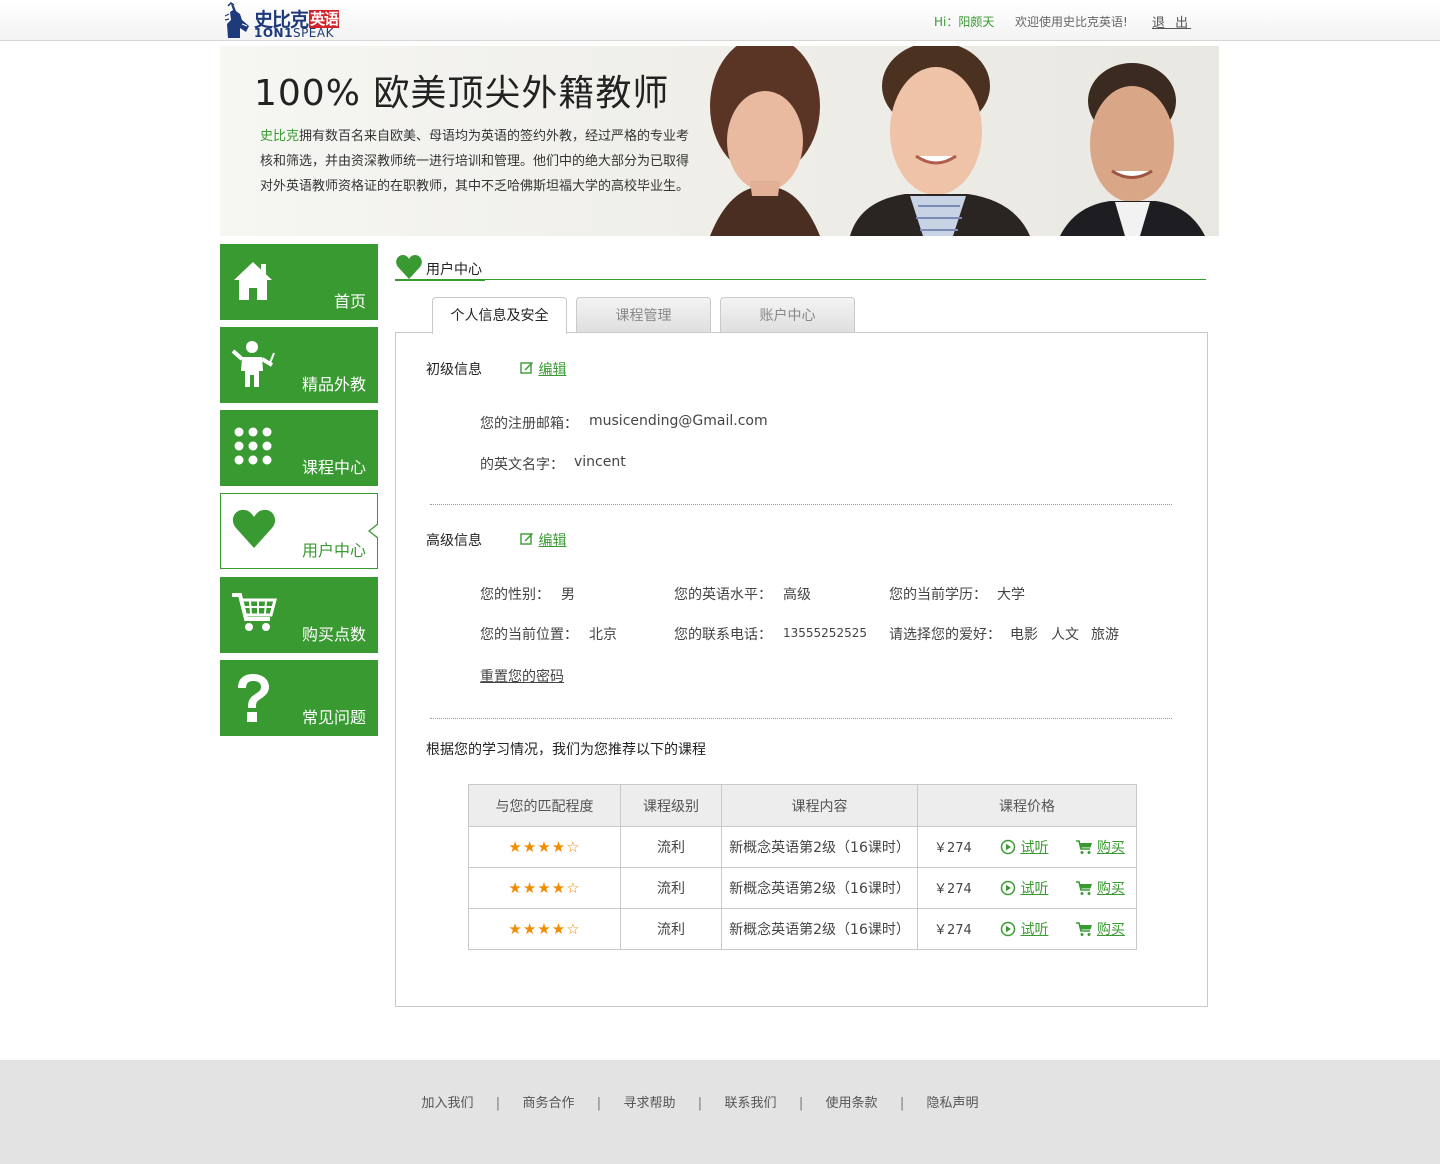 The image size is (1440, 1164). I want to click on tab-course-management: 课程管理, so click(643, 315).